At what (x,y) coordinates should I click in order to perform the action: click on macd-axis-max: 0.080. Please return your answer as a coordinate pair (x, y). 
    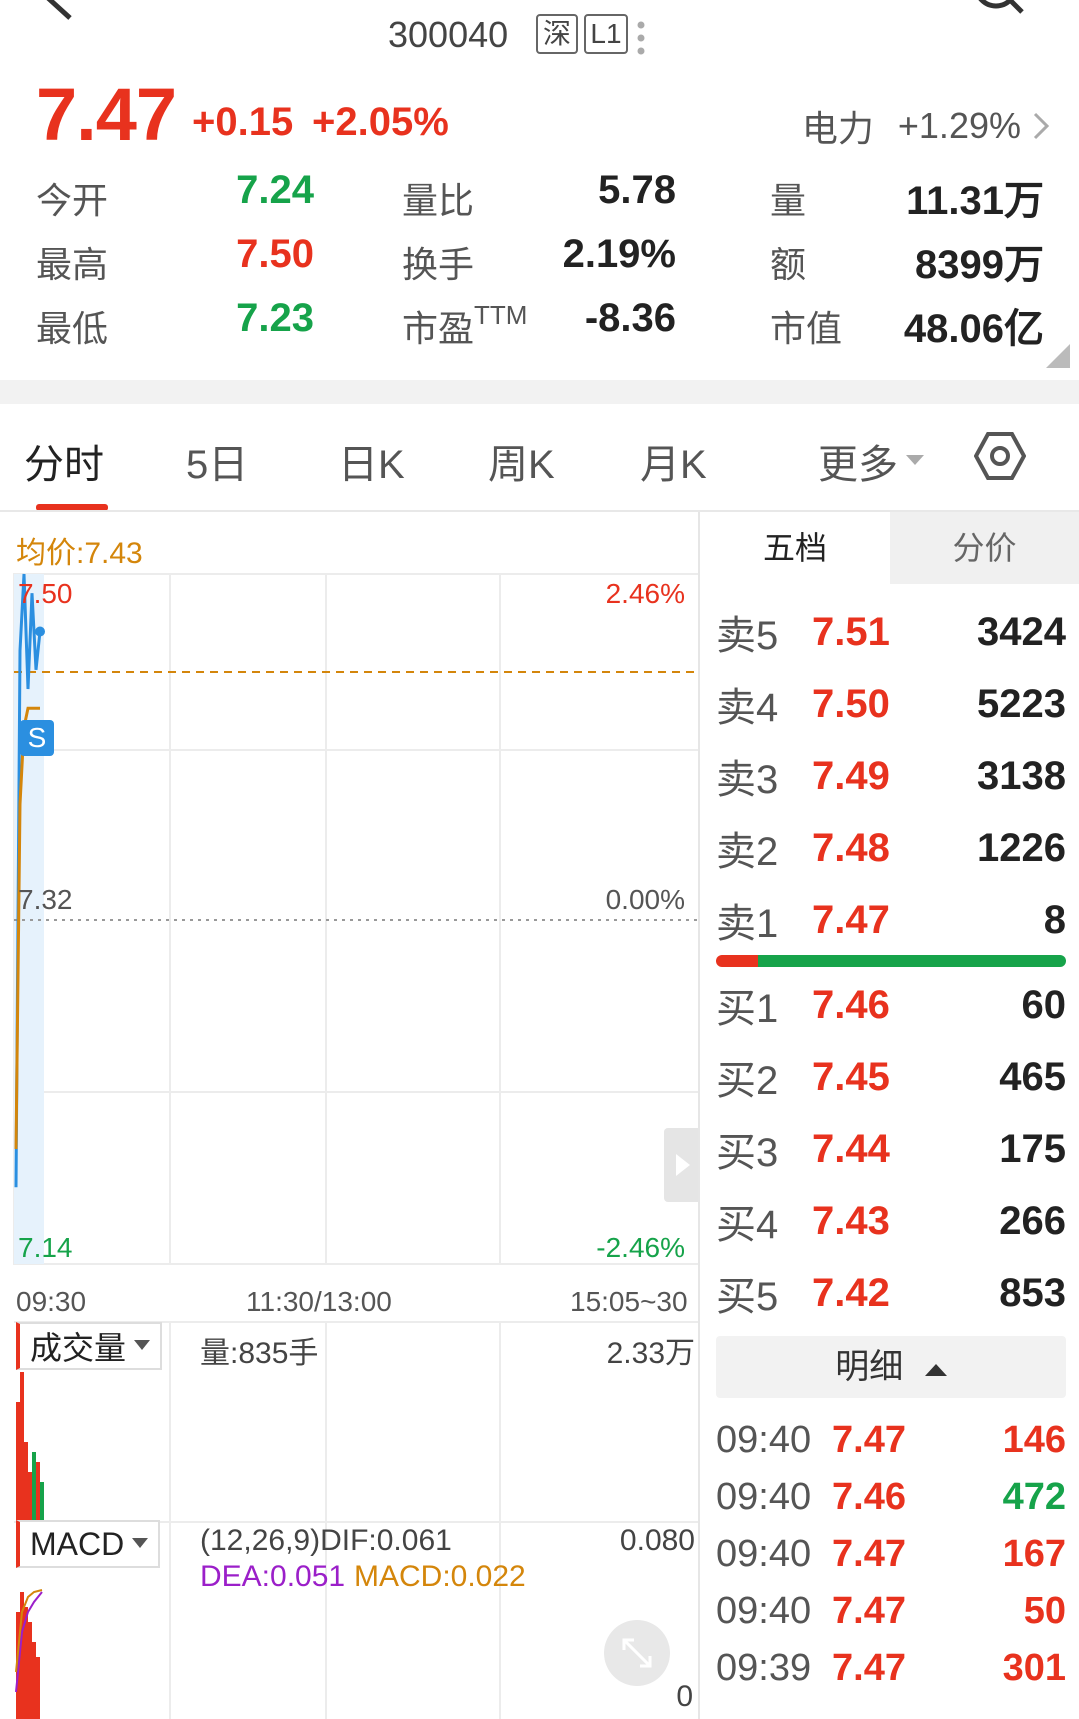
    Looking at the image, I should click on (657, 1540).